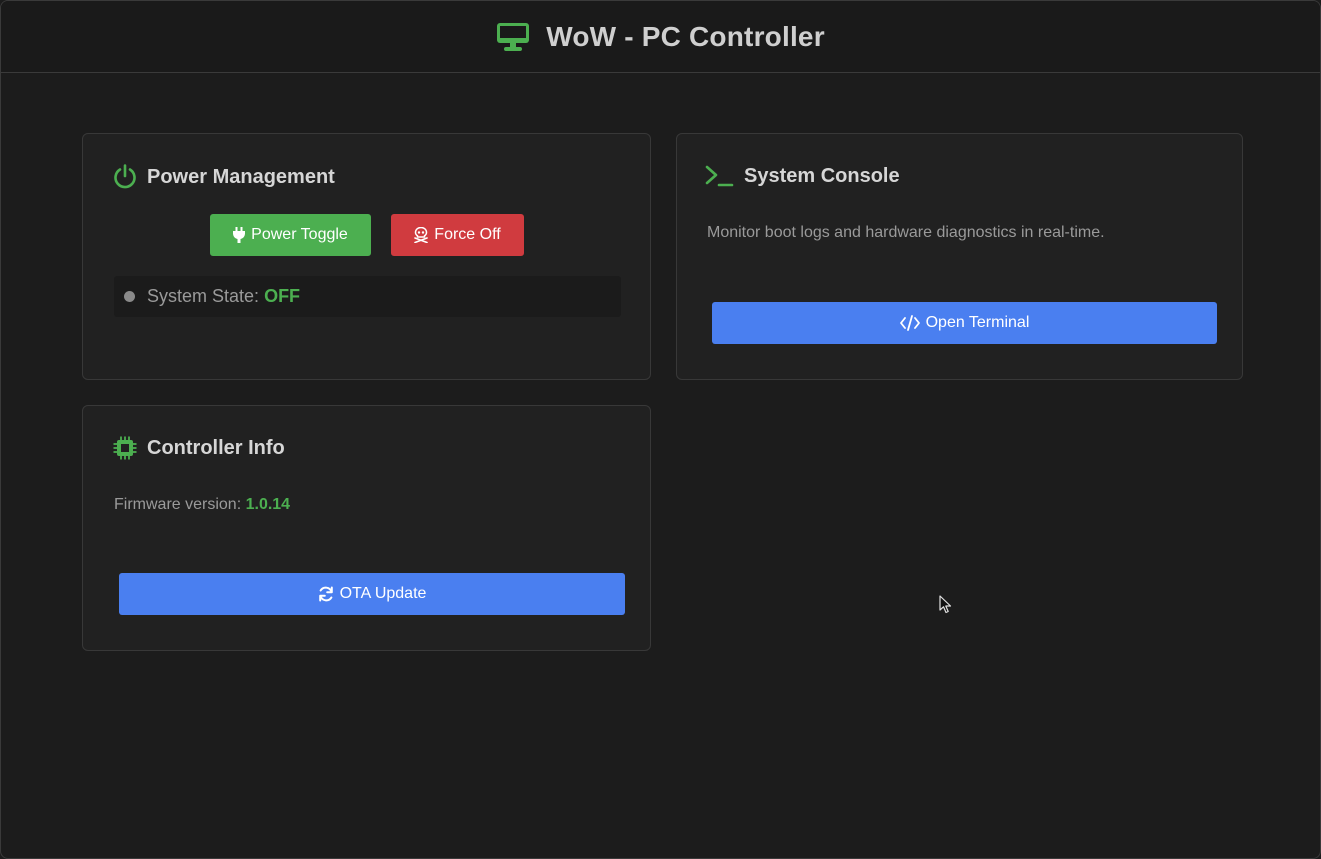 Image resolution: width=1321 pixels, height=859 pixels. I want to click on controller-info-heading: Controller Info, so click(199, 448).